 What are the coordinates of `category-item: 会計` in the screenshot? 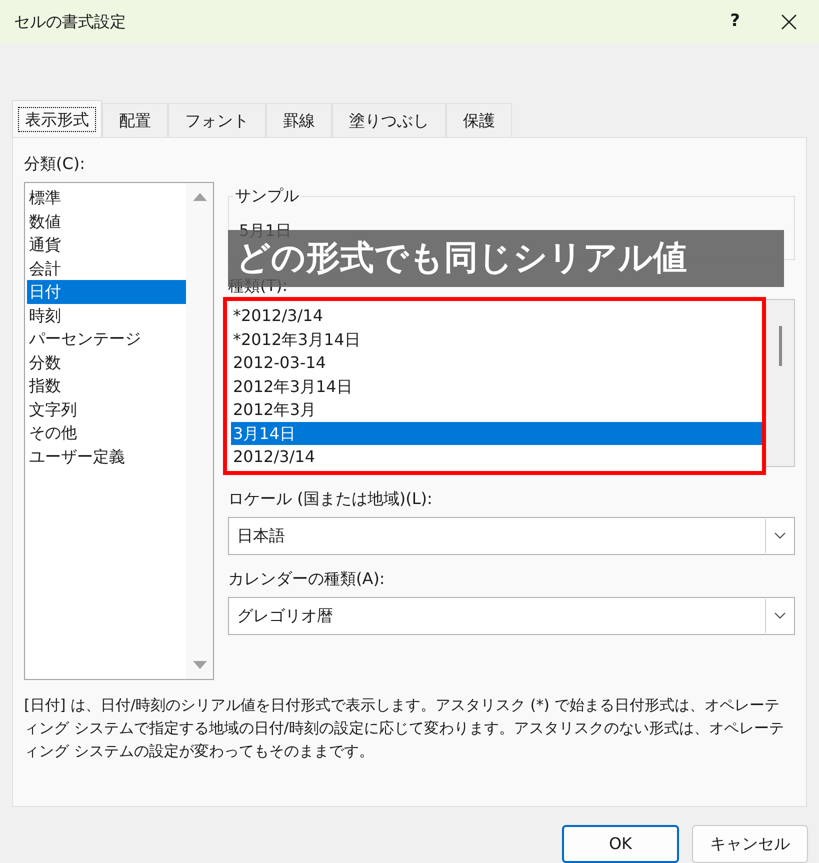 It's located at (106, 268).